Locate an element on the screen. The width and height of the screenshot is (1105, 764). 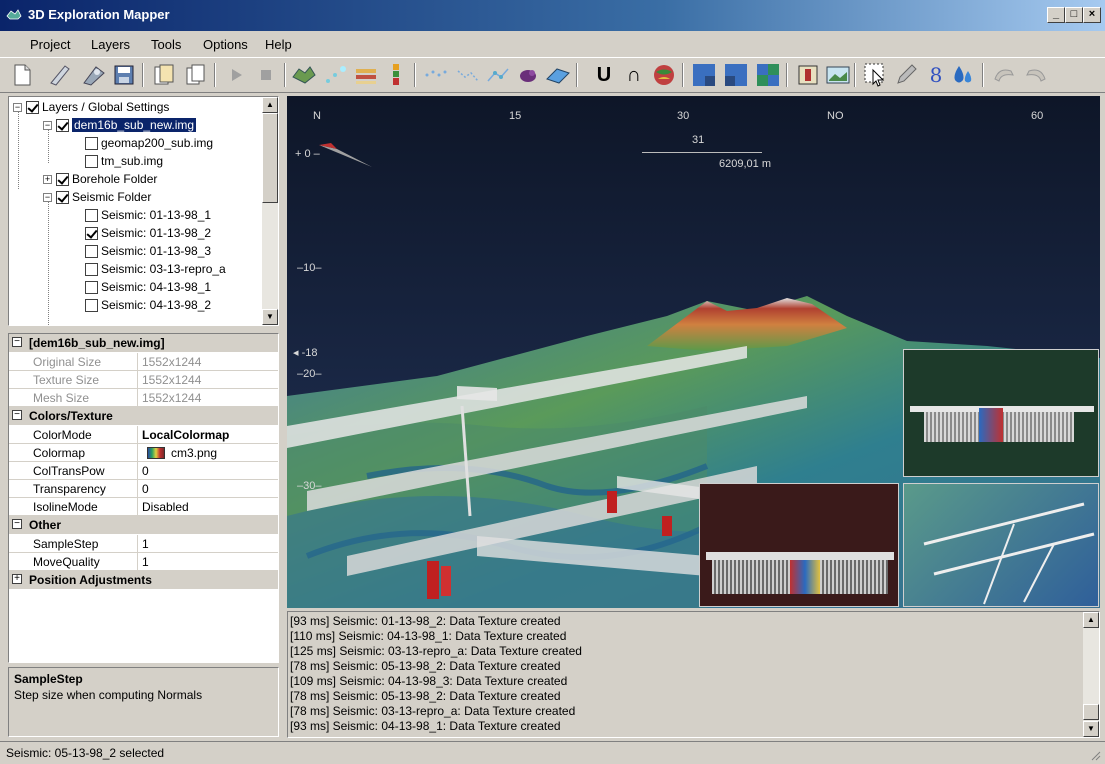
view-3-icon is located at coordinates (768, 75).